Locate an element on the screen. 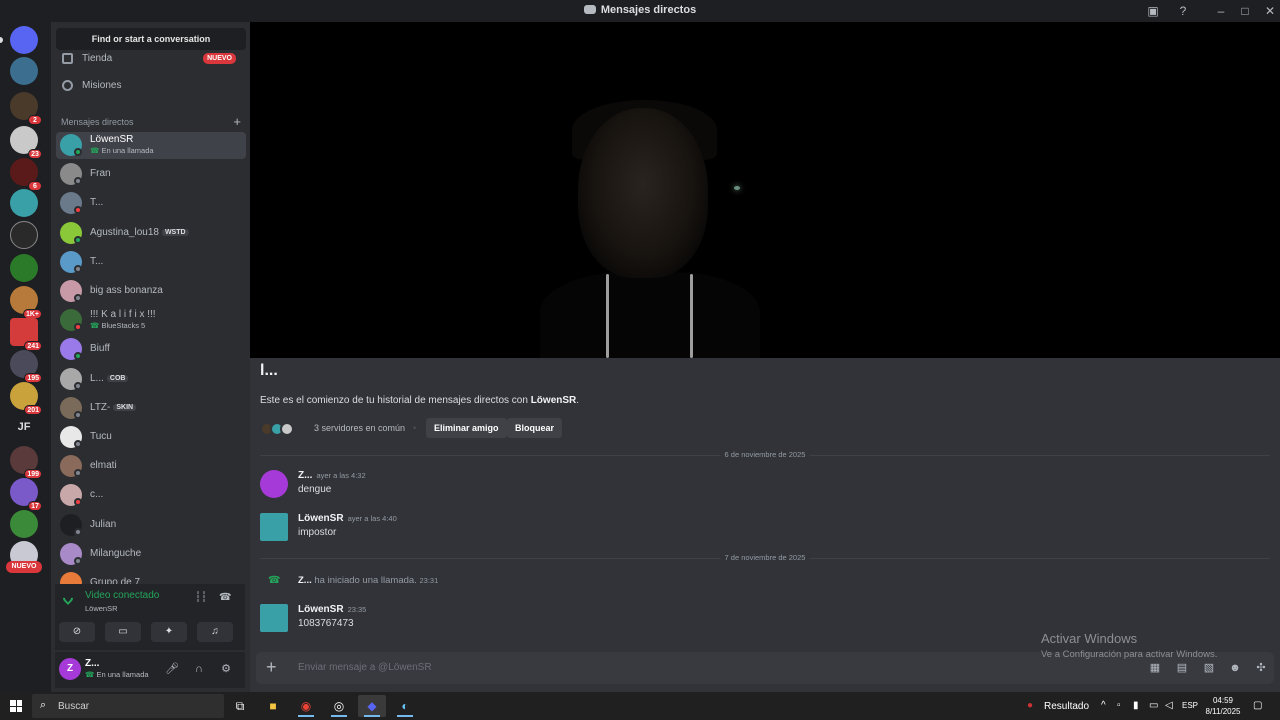  gif-icon: ▤ is located at coordinates (1182, 668).